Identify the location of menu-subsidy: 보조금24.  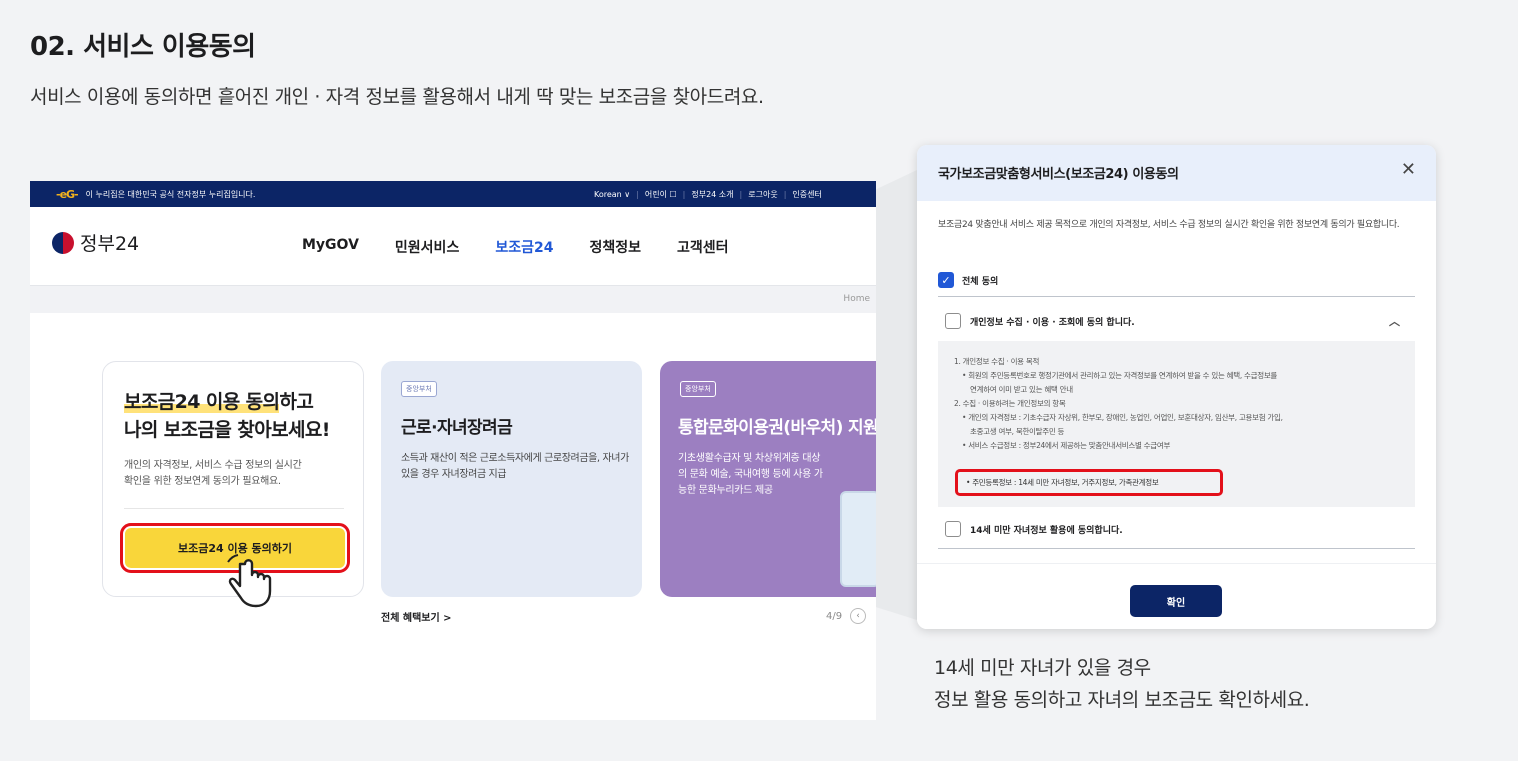
(524, 247).